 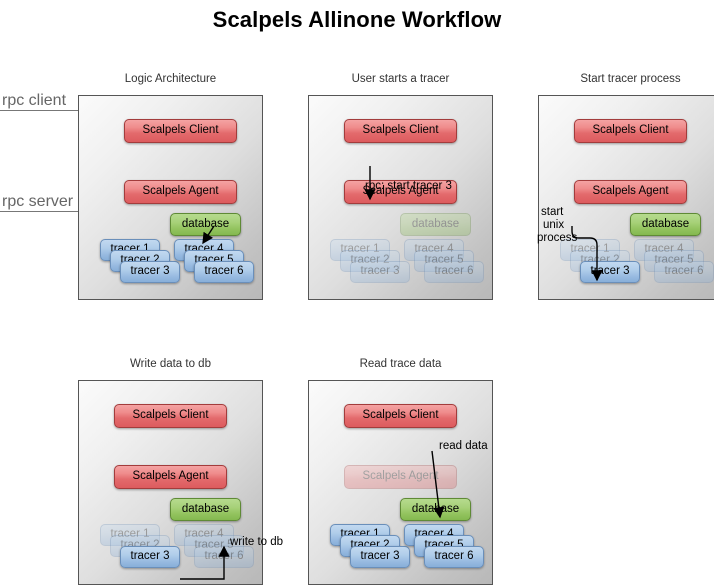 I want to click on edge-label-rpc-start-tracer: rpc: start tracer 3, so click(x=408, y=186).